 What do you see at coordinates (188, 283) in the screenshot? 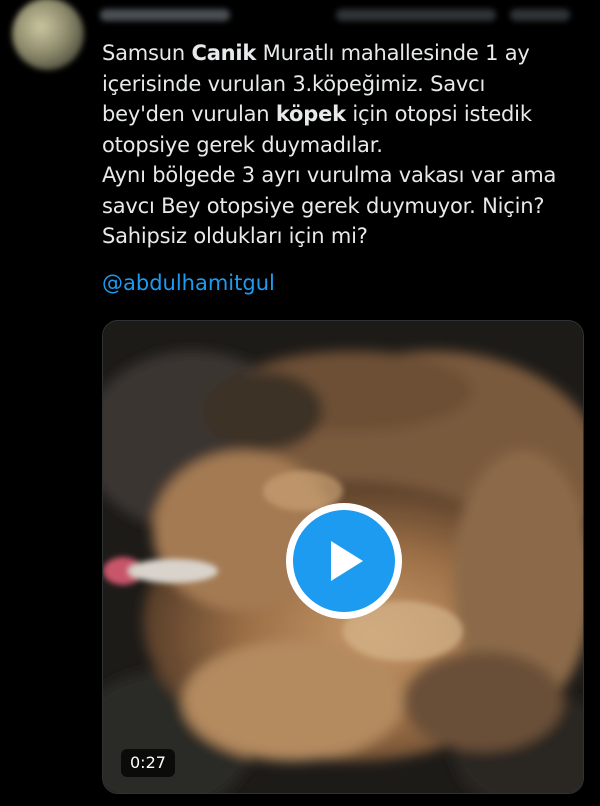
I see `mention-link: @abdulhamitgul` at bounding box center [188, 283].